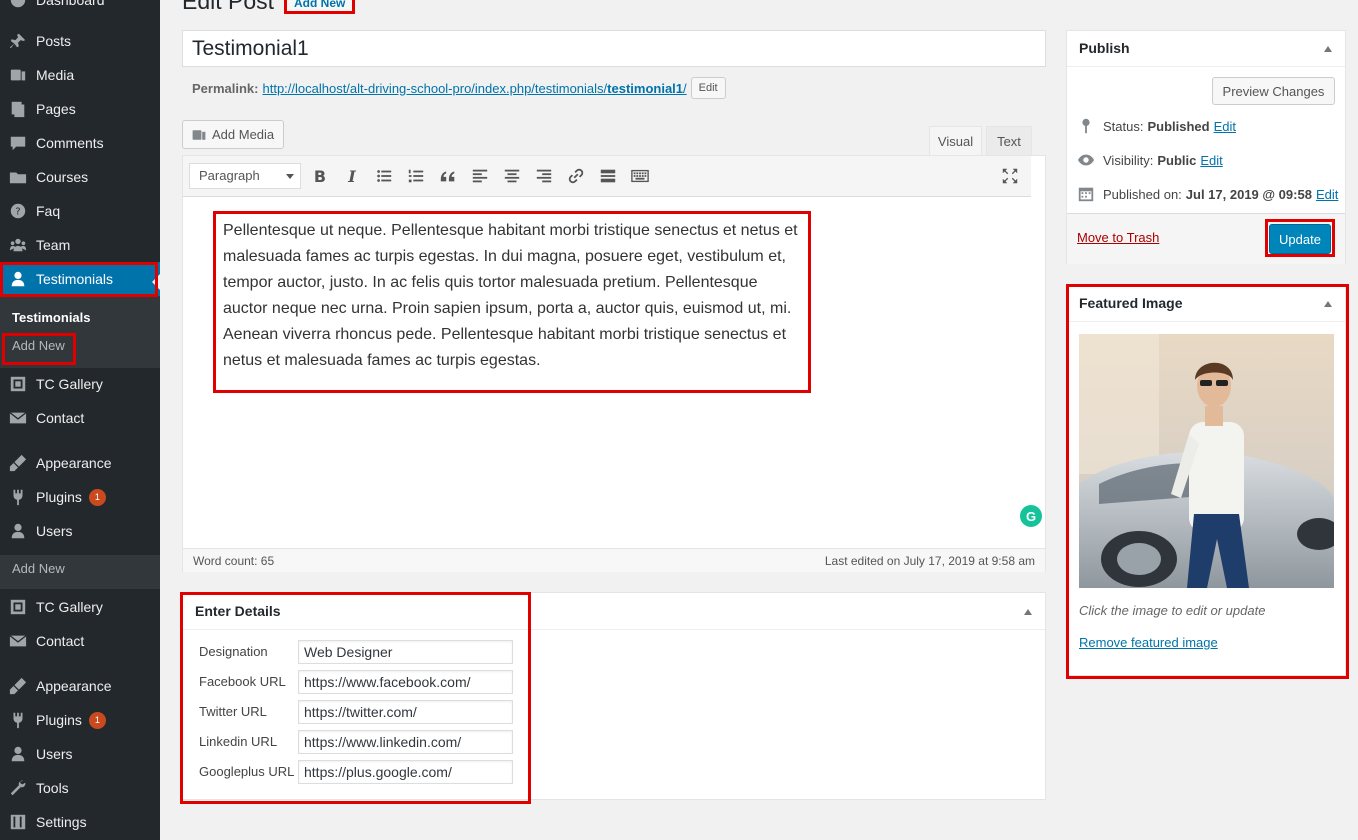  What do you see at coordinates (1225, 126) in the screenshot?
I see `edit-status-link: Edit` at bounding box center [1225, 126].